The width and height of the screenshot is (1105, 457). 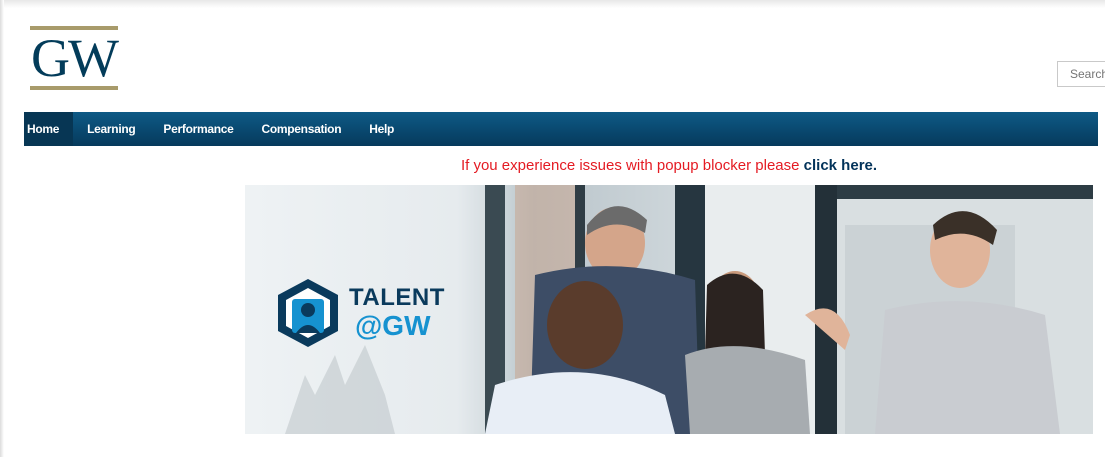 I want to click on nav-item-learning: Learning, so click(x=111, y=129).